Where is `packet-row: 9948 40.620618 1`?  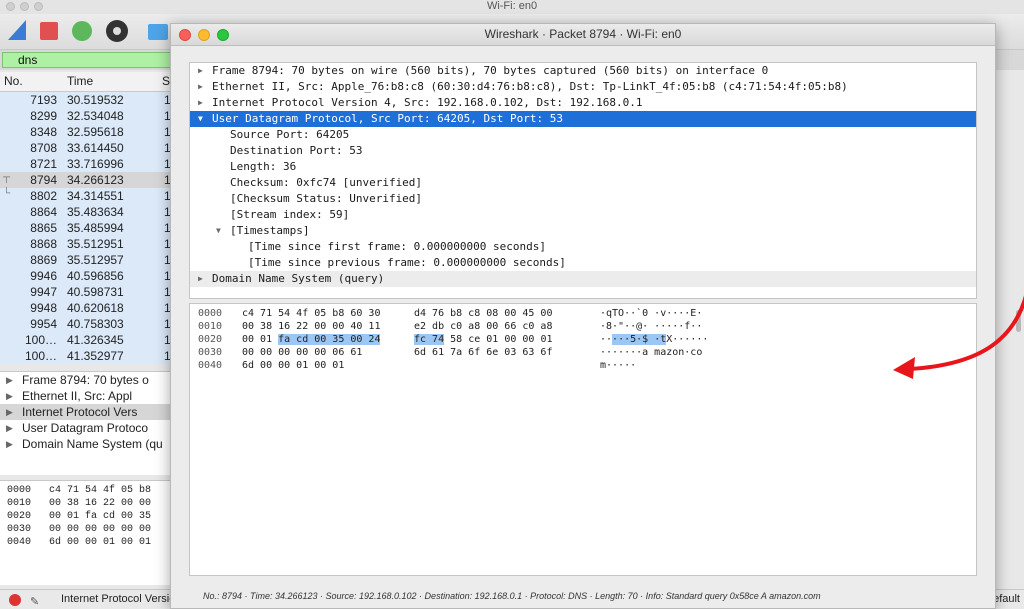
packet-row: 9948 40.620618 1 is located at coordinates (87, 308).